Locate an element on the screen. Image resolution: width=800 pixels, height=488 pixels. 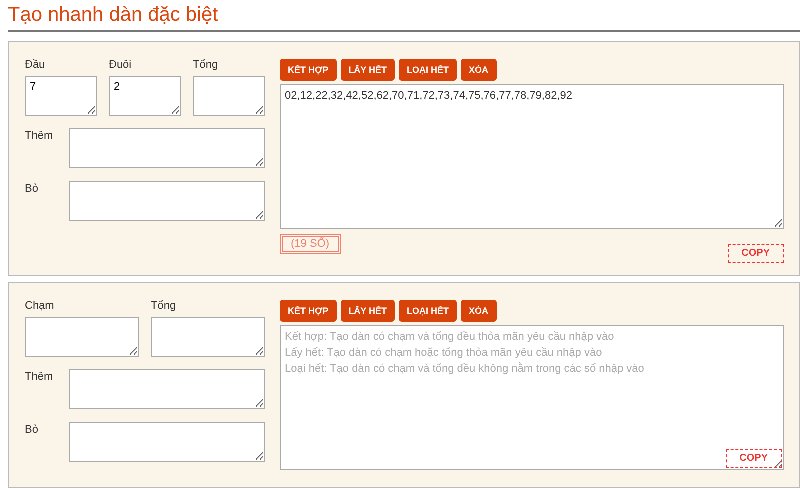
field-label: Chạm is located at coordinates (40, 306).